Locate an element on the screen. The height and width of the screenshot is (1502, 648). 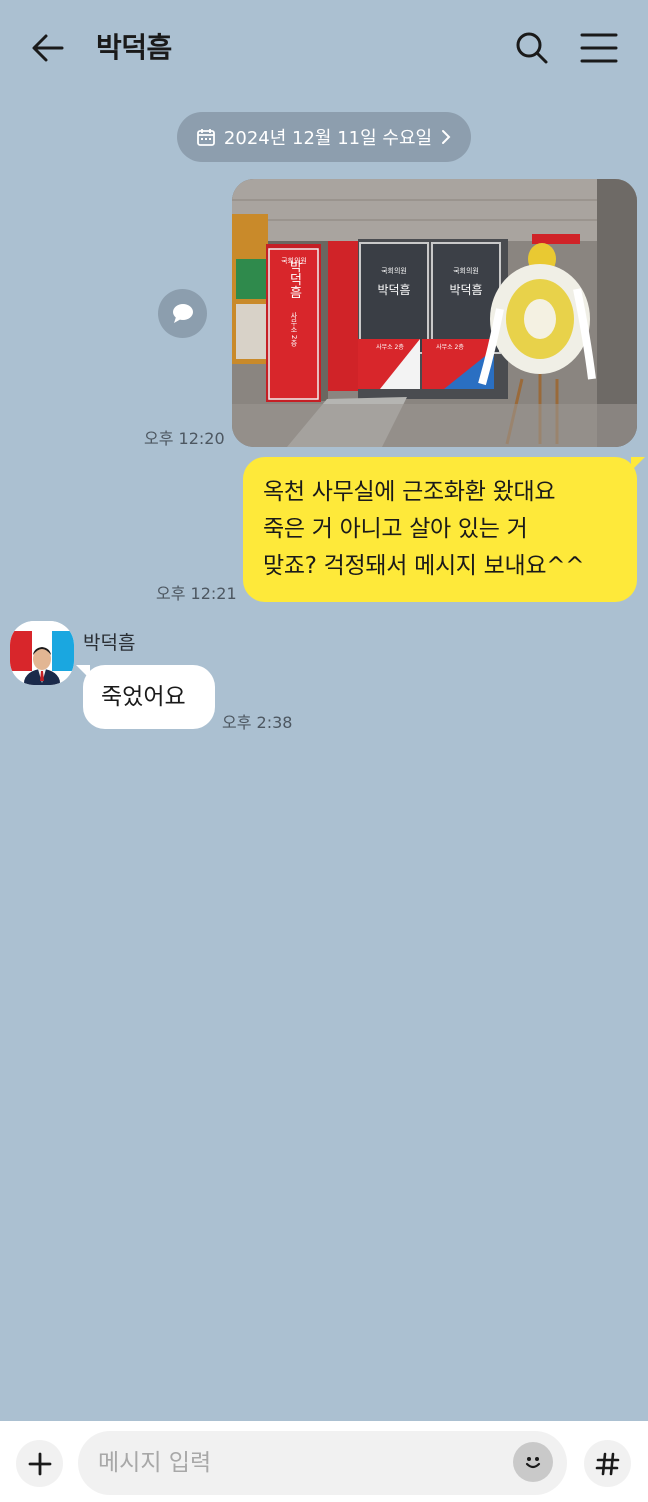
hash-icon is located at coordinates (607, 1463).